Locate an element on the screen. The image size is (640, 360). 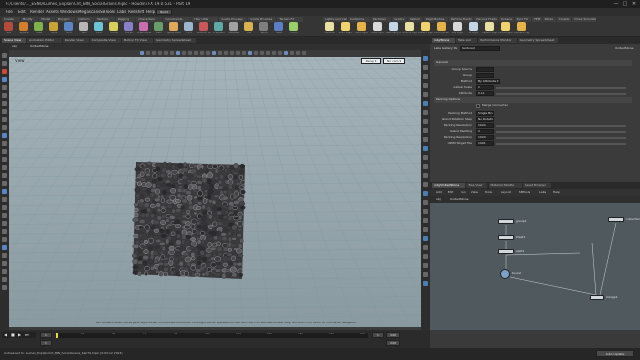
start-frame-field: 1 is located at coordinates (46, 343).